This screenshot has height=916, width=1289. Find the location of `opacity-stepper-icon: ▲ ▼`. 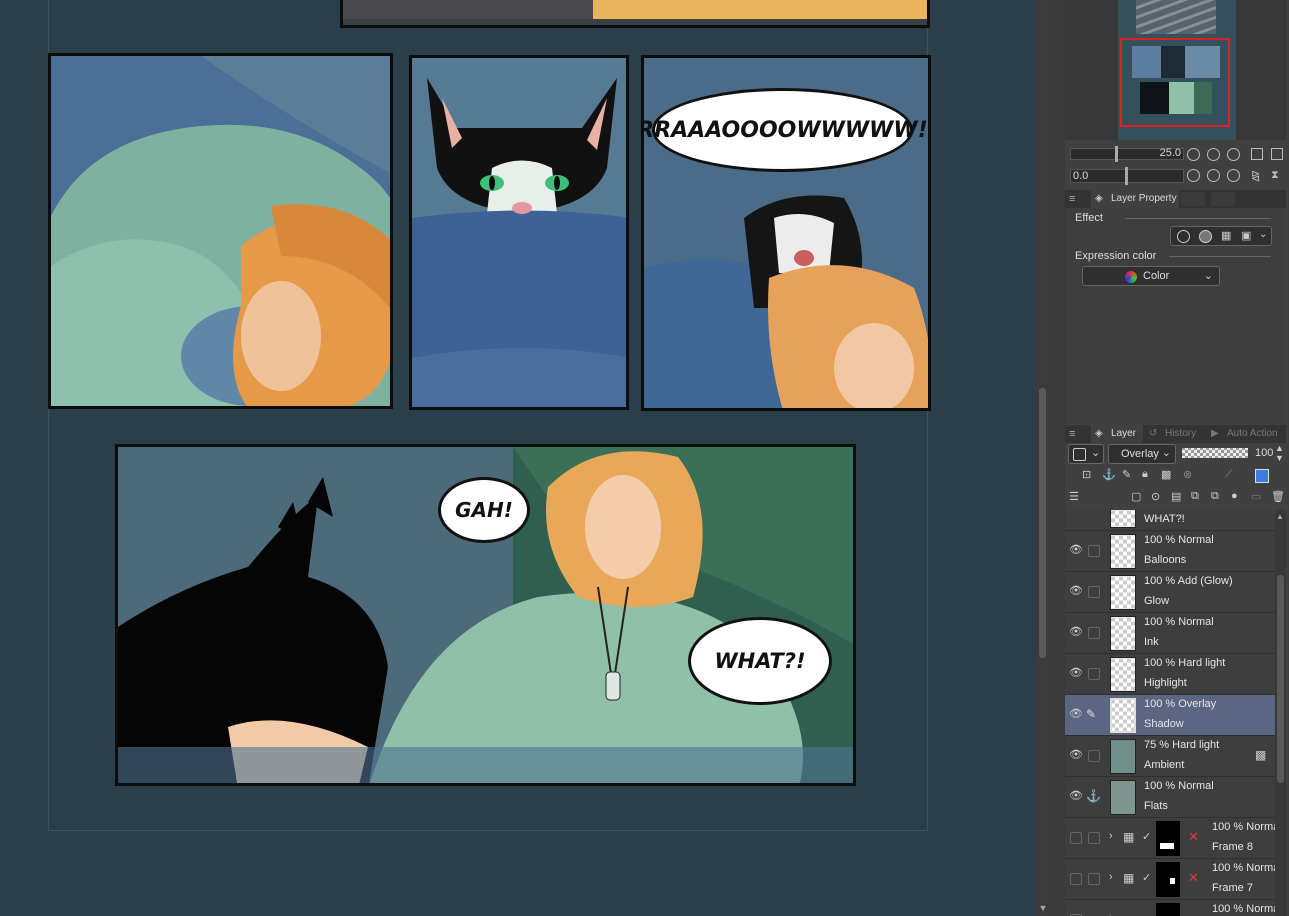

opacity-stepper-icon: ▲ ▼ is located at coordinates (1279, 453).